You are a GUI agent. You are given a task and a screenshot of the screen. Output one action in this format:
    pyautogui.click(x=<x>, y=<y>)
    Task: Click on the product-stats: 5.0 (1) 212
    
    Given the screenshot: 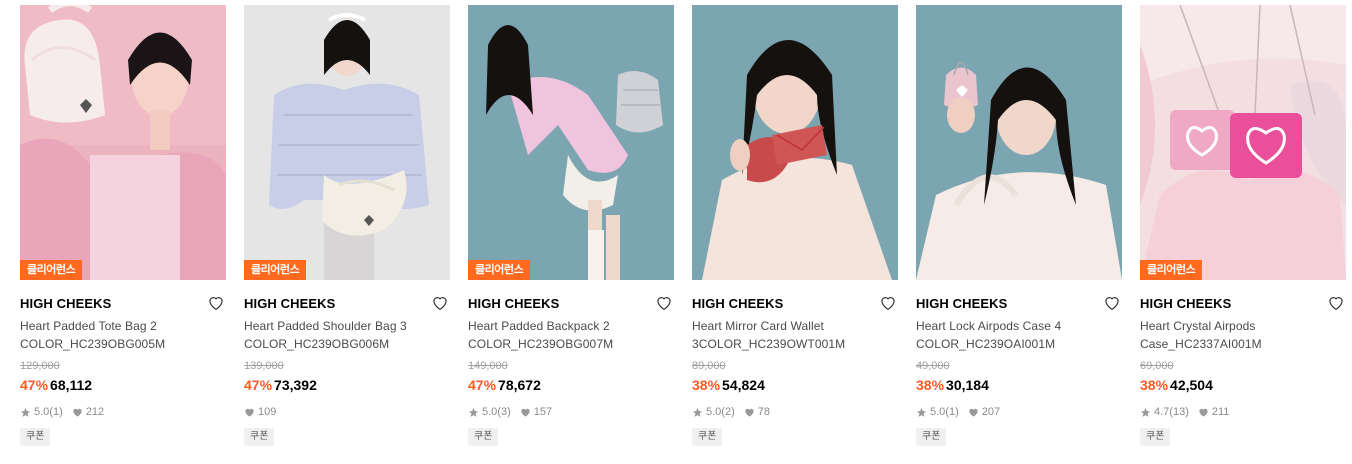 What is the action you would take?
    pyautogui.click(x=123, y=412)
    